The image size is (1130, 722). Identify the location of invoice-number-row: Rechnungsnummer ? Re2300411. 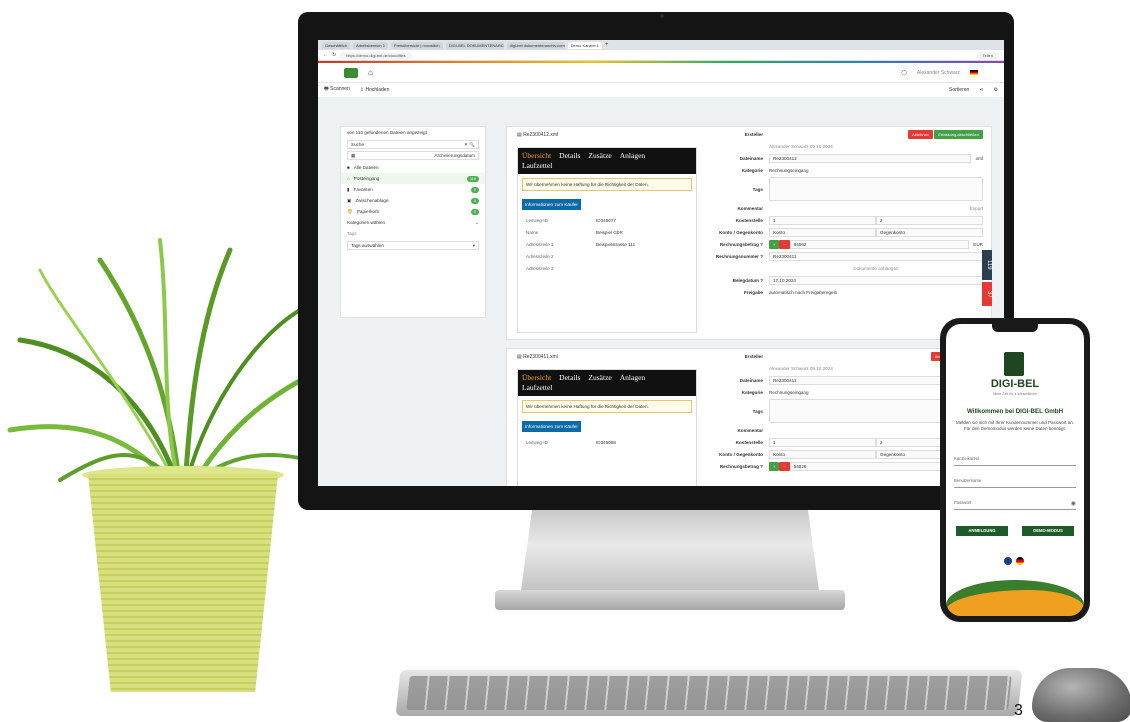
(845, 256).